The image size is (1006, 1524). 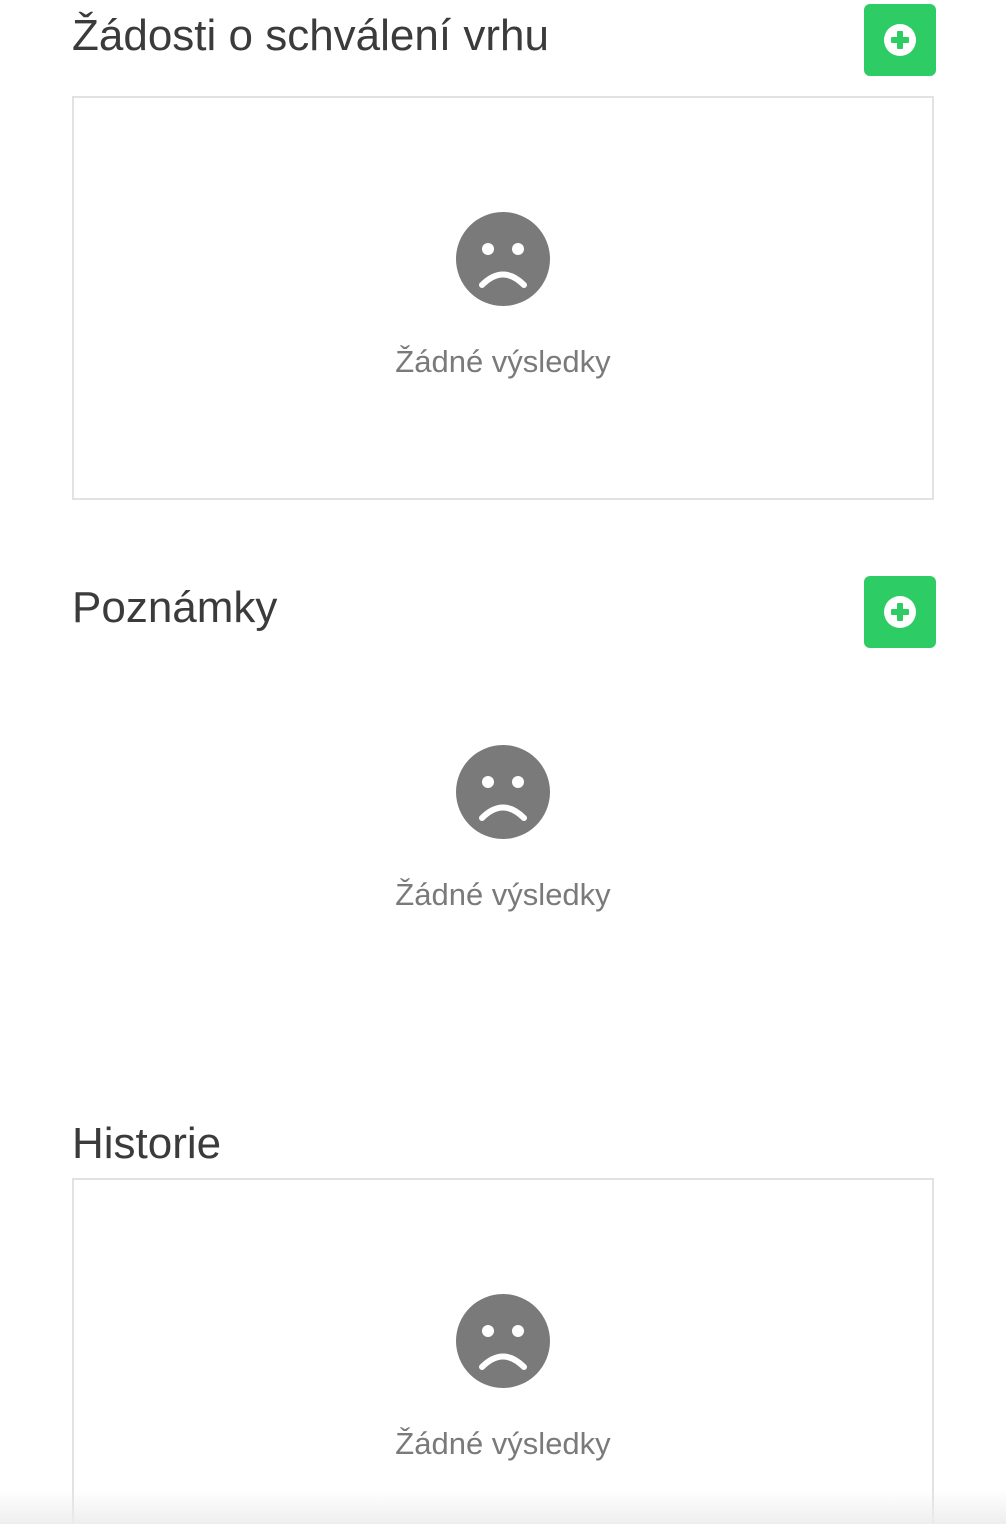 I want to click on approvals-section-title: Žádosti o schválení vrhu, so click(x=310, y=35).